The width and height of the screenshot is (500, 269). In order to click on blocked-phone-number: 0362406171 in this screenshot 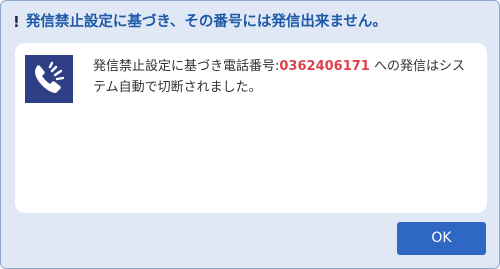, I will do `click(324, 66)`.